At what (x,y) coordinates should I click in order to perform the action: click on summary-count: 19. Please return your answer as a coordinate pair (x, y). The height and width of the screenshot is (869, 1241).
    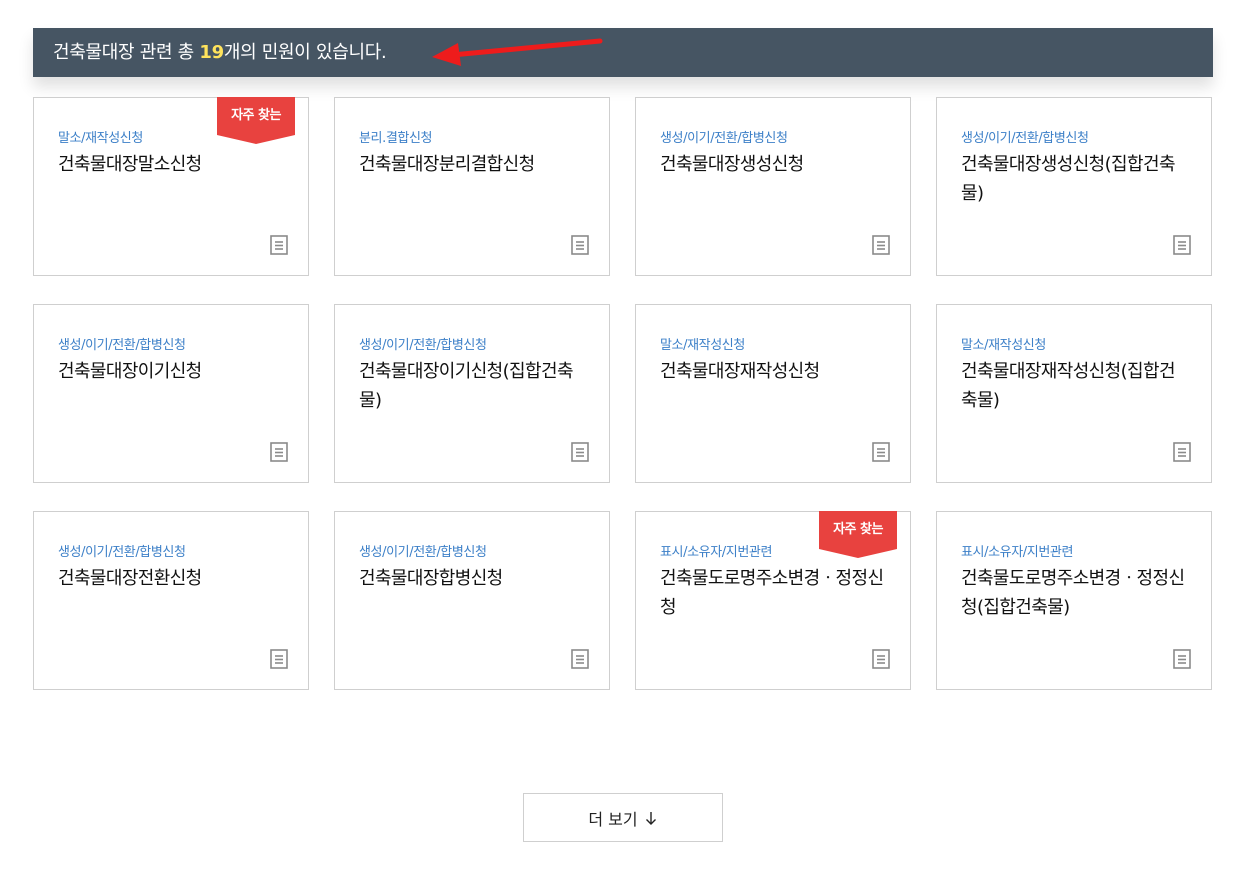
    Looking at the image, I should click on (211, 52).